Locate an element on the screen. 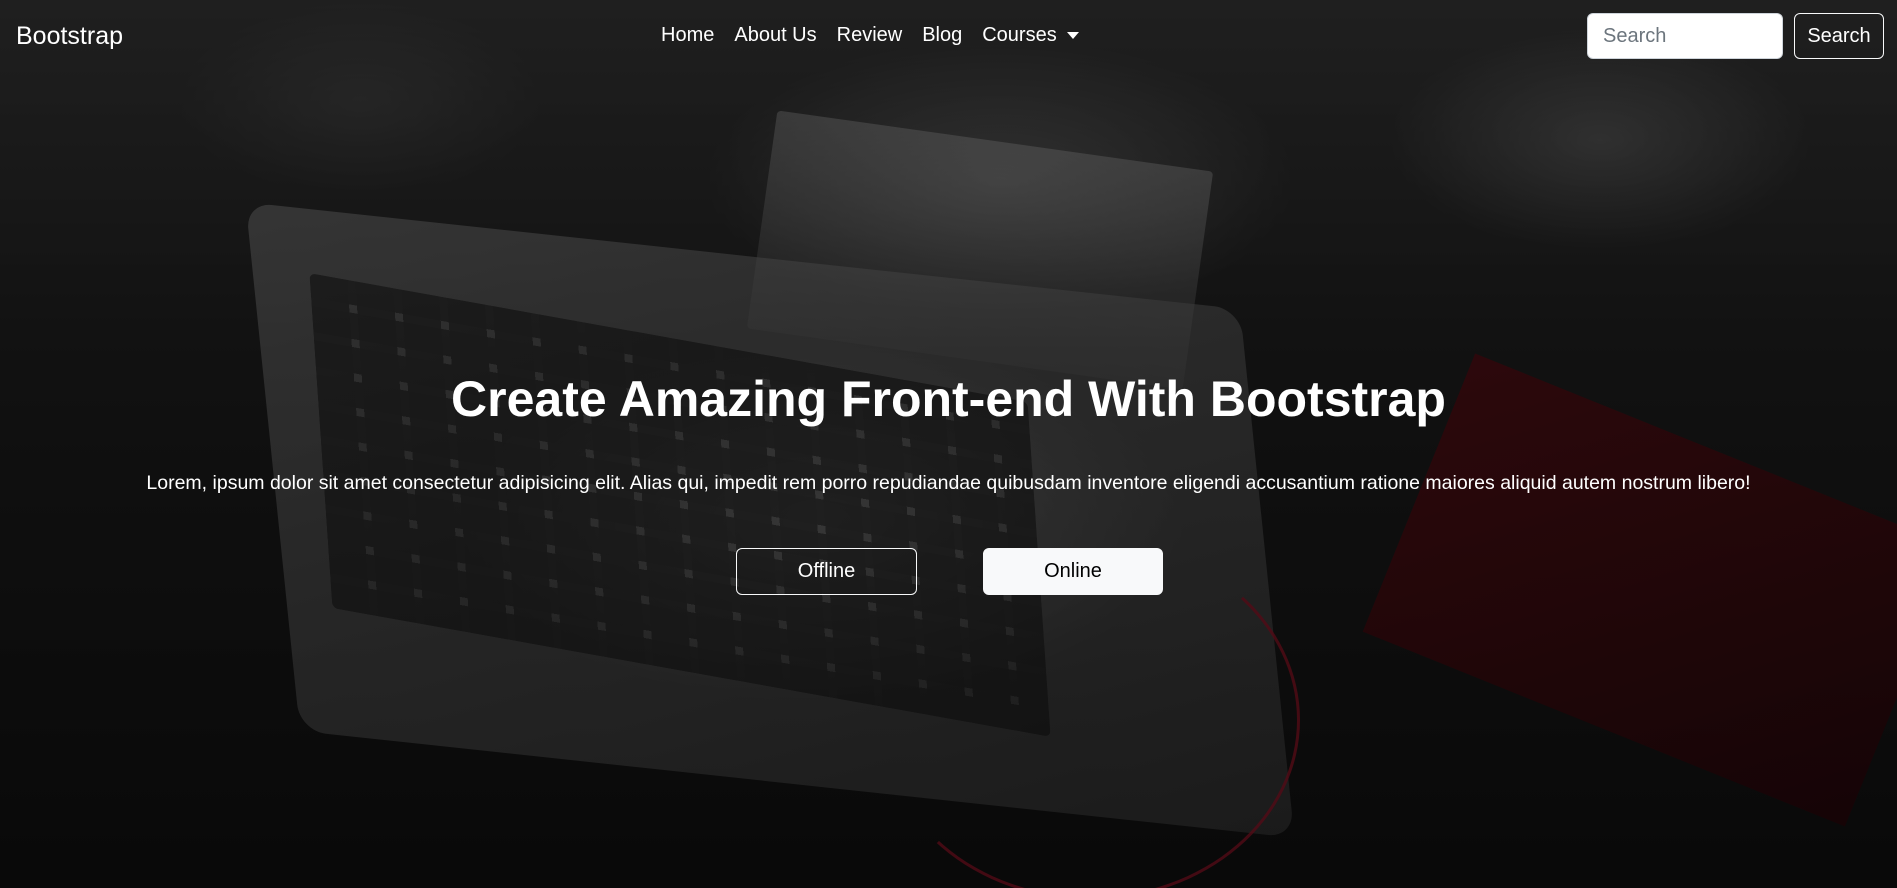 The height and width of the screenshot is (888, 1897). offline-button: Offline is located at coordinates (826, 571).